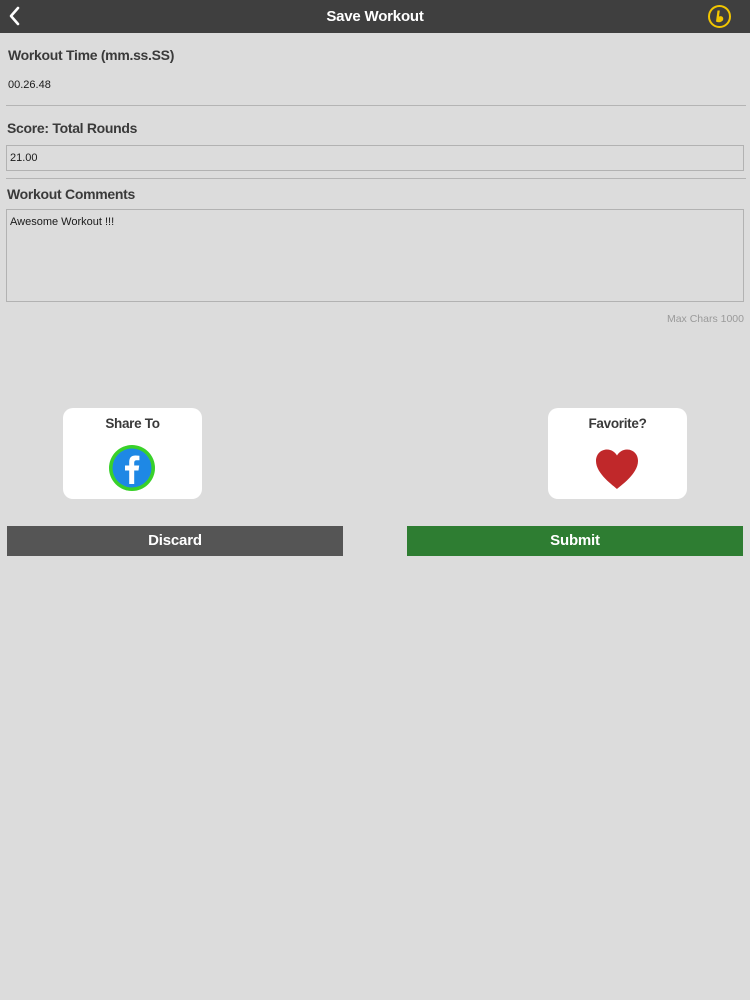 The height and width of the screenshot is (1000, 750). What do you see at coordinates (72, 128) in the screenshot?
I see `score-label: Score: Total Rounds` at bounding box center [72, 128].